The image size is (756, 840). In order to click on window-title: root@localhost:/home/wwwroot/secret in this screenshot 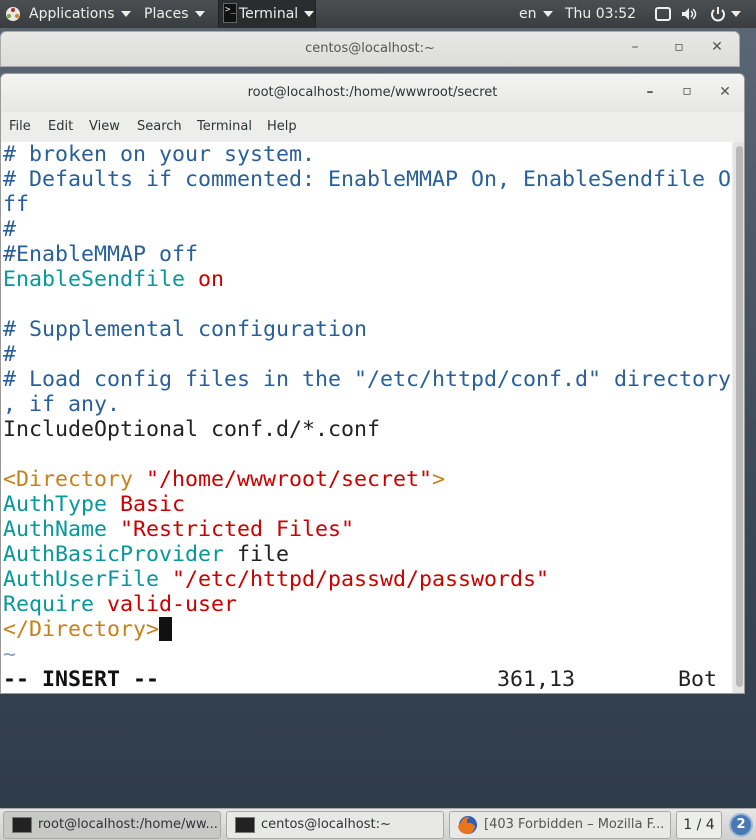, I will do `click(372, 92)`.